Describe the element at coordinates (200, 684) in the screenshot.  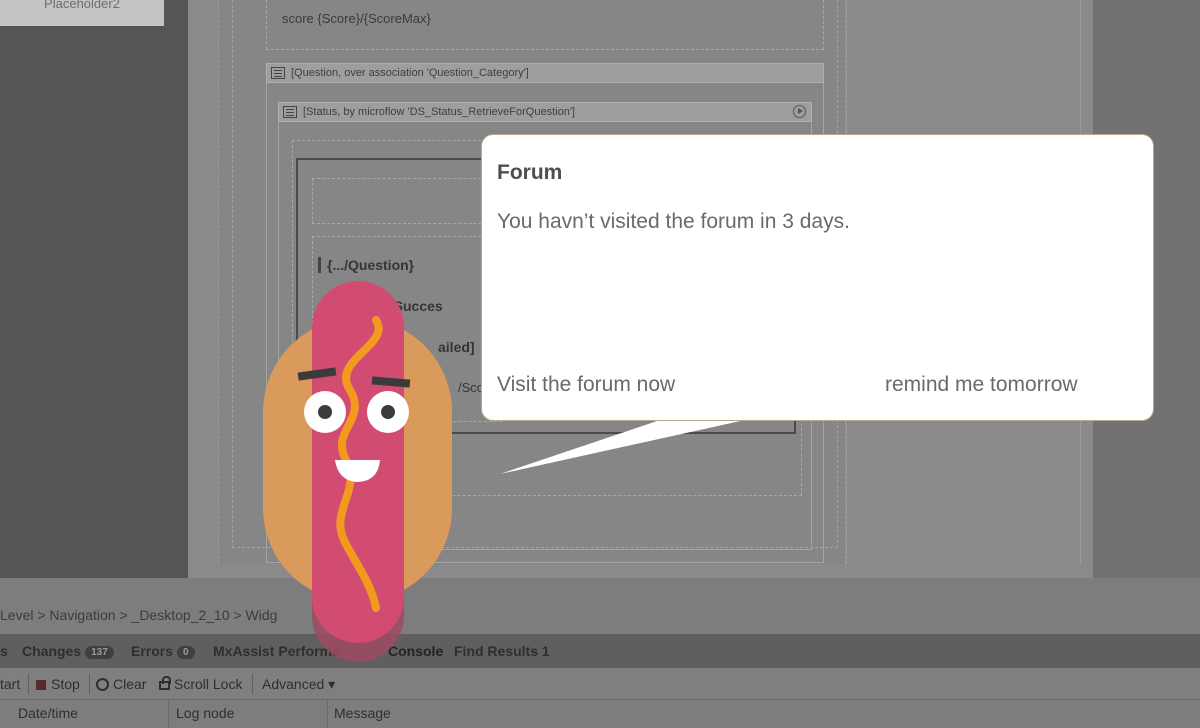
I see `scroll-lock-button: Scroll Lock` at that location.